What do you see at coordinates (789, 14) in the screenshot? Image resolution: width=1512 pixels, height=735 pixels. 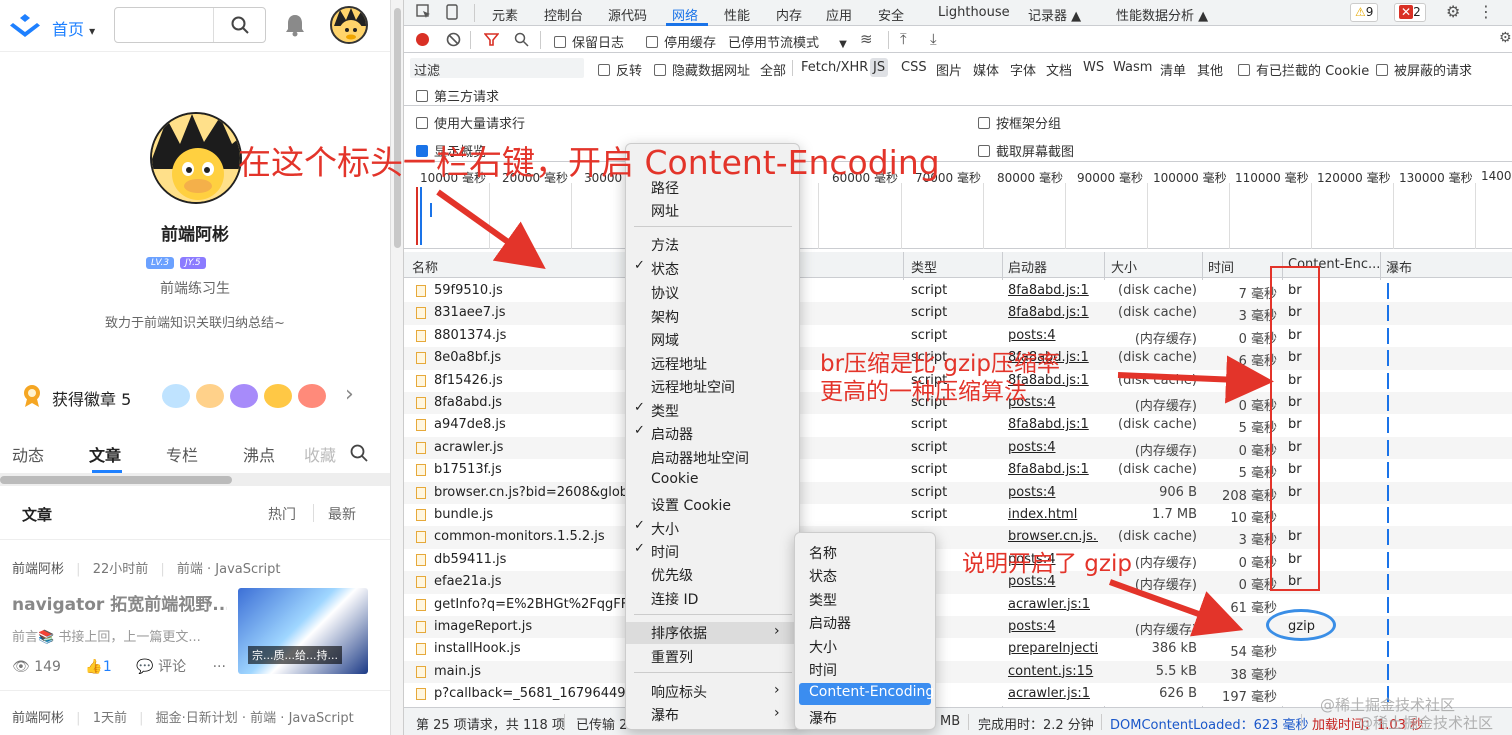 I see `tab-memory: 内存` at bounding box center [789, 14].